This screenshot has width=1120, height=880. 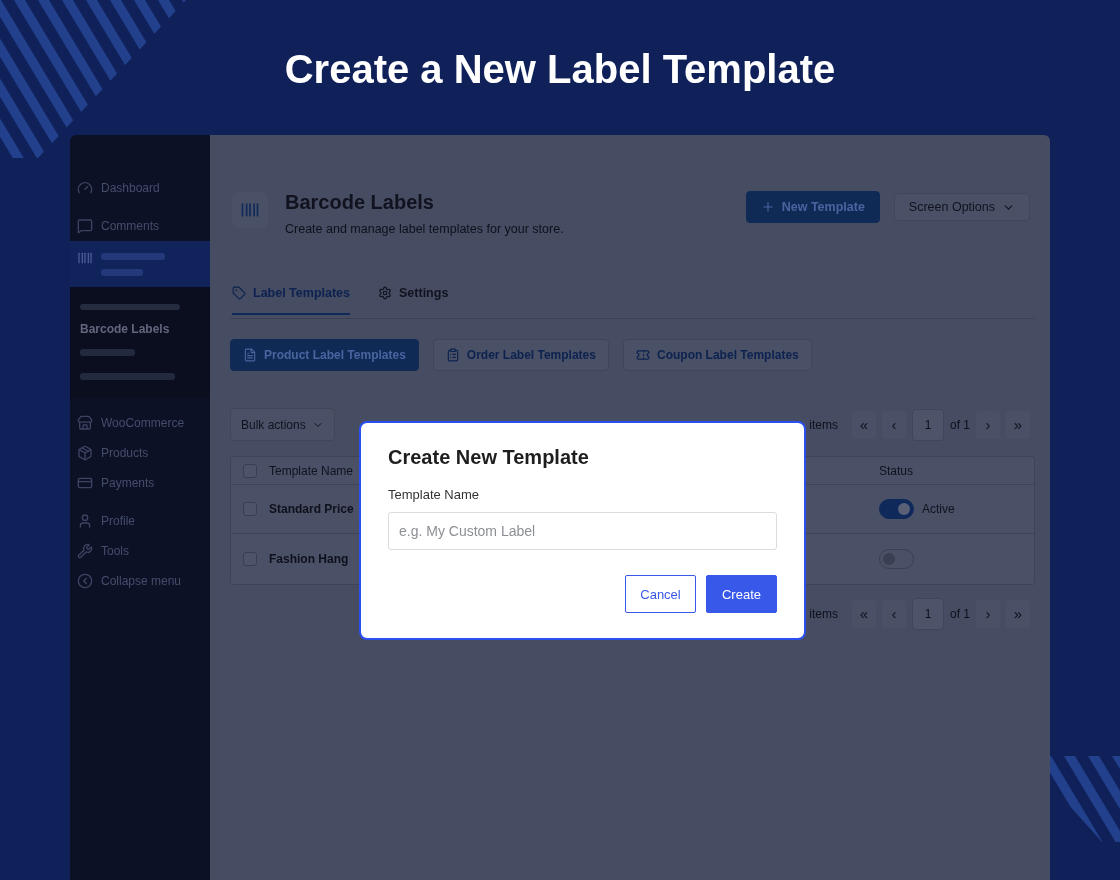 I want to click on clipboard-icon, so click(x=452, y=355).